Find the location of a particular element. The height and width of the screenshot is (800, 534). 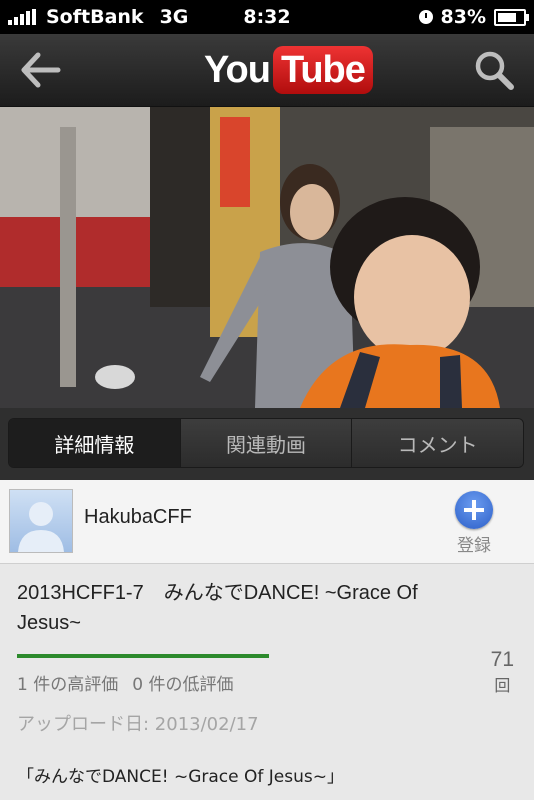

battery-icon is located at coordinates (511, 17).